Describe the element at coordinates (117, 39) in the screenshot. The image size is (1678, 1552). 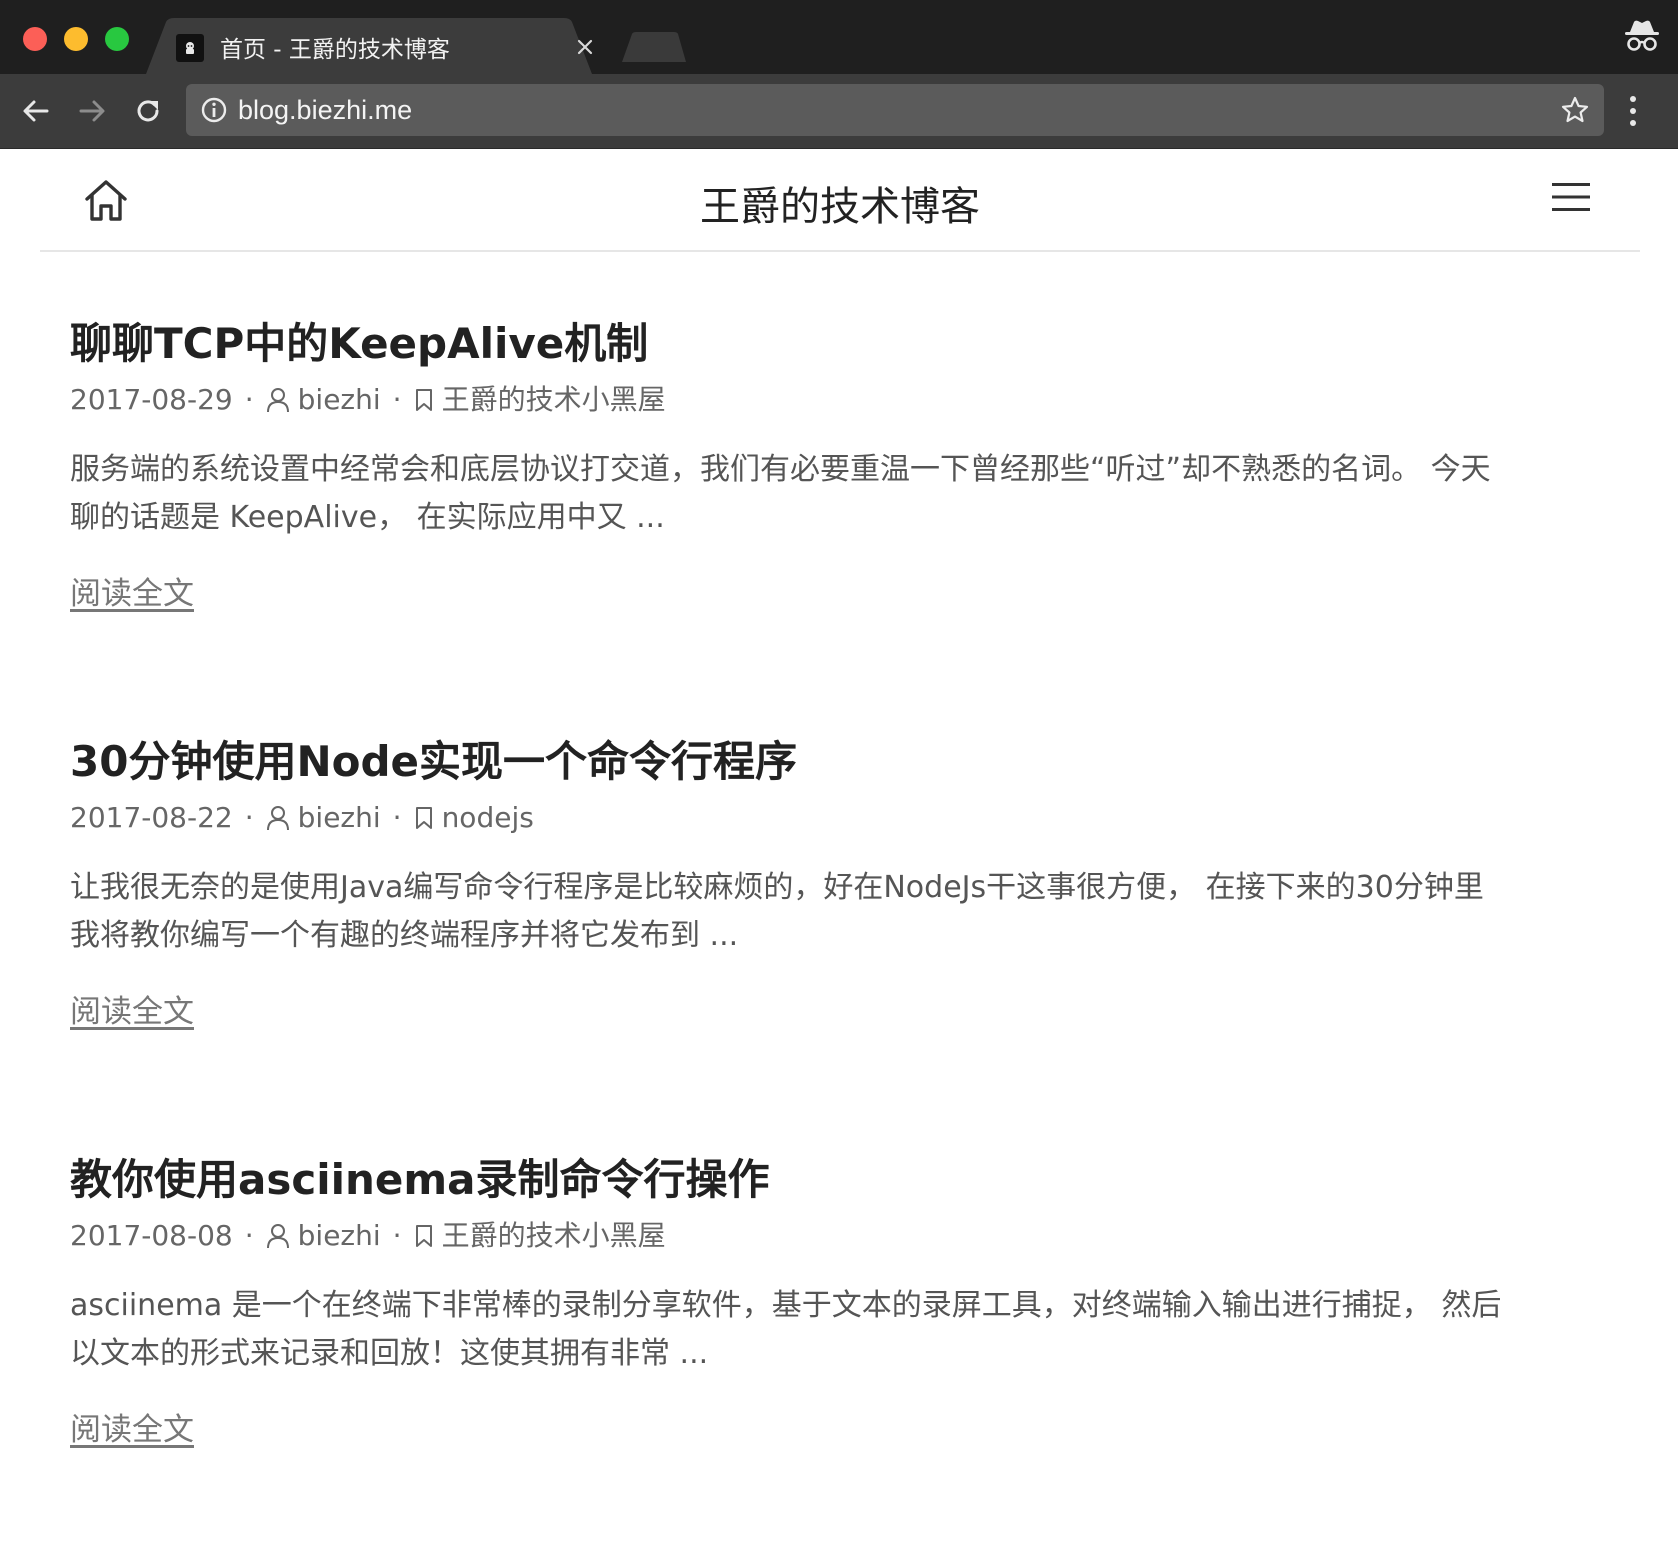
I see `zoom-window-button` at that location.